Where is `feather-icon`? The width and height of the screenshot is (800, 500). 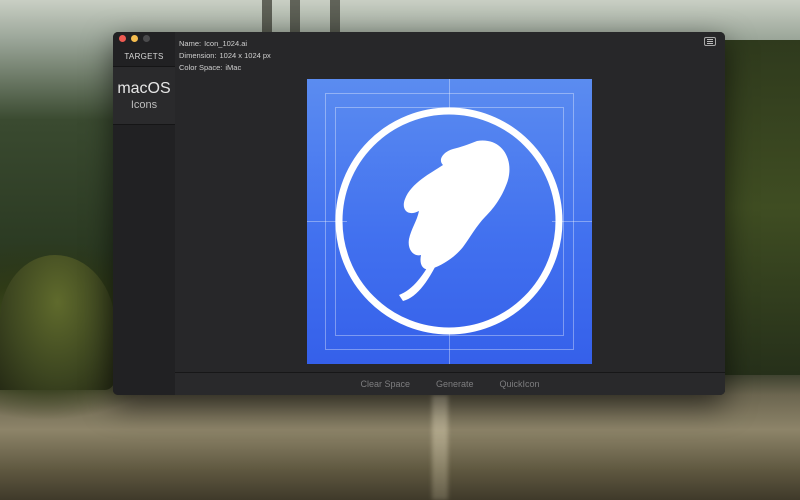
feather-icon is located at coordinates (449, 221).